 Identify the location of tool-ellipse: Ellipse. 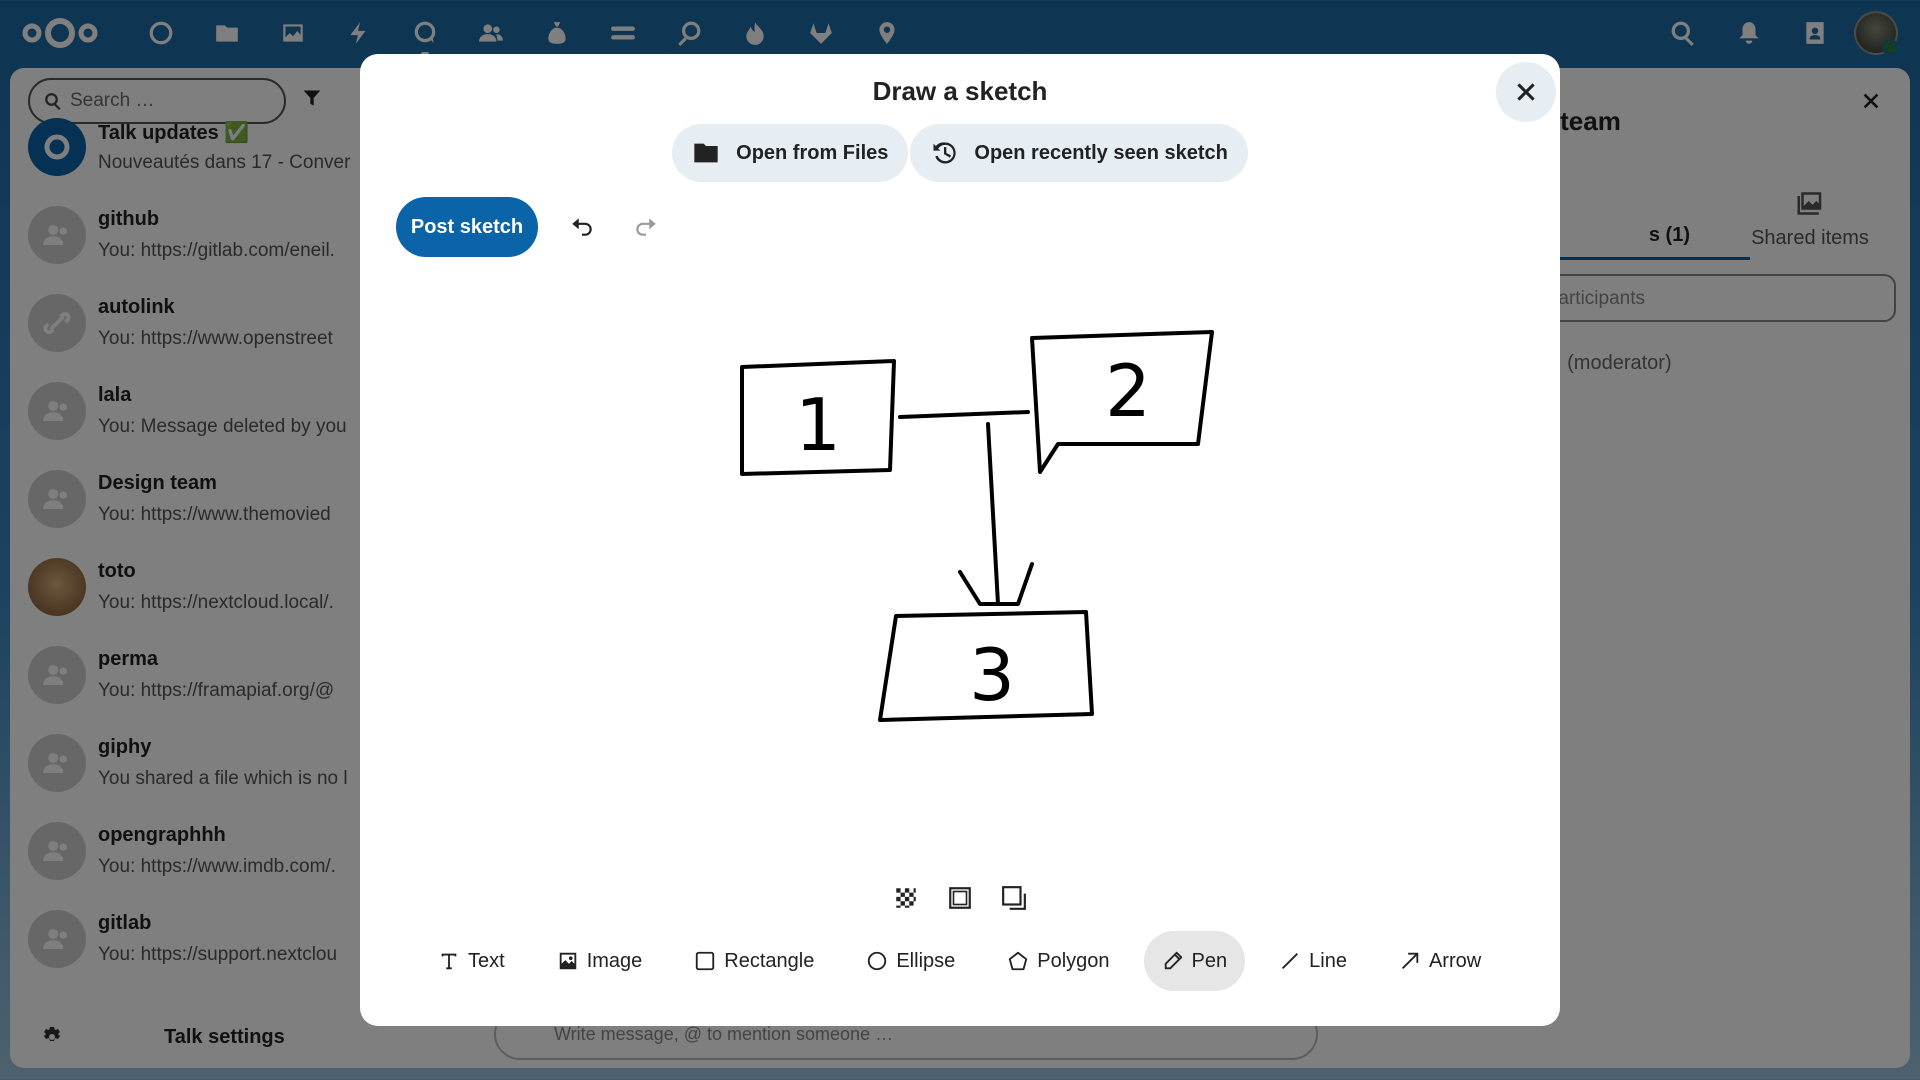
(910, 961).